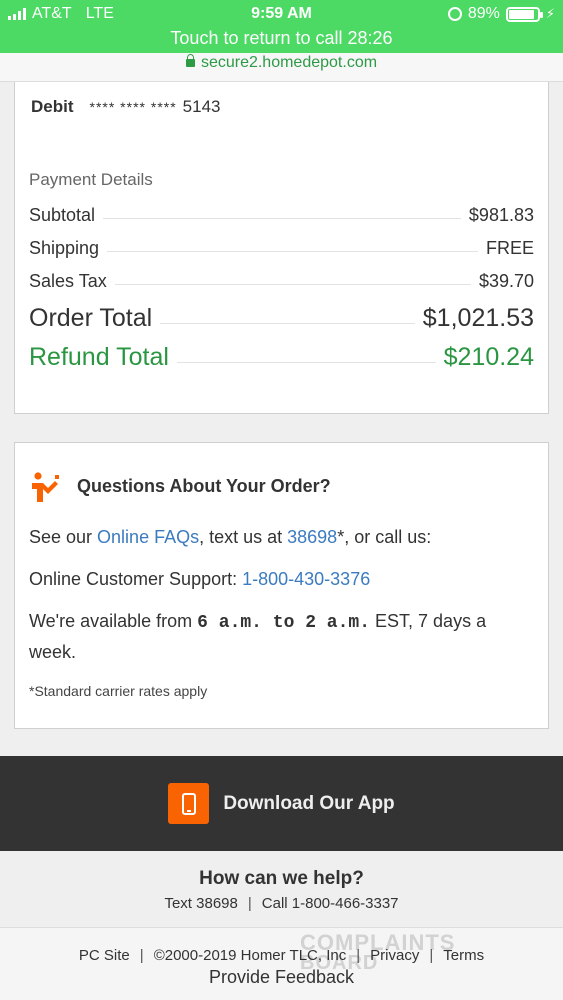 Image resolution: width=563 pixels, height=1000 pixels. What do you see at coordinates (306, 579) in the screenshot?
I see `support-phone-link: 1-800-430-3376` at bounding box center [306, 579].